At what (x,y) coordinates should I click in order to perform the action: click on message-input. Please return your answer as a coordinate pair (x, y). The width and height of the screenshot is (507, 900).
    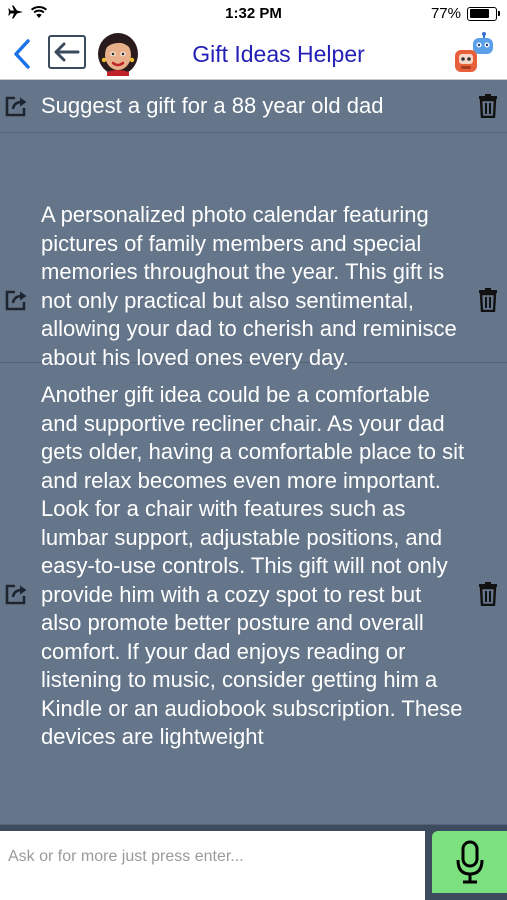
    Looking at the image, I should click on (212, 865).